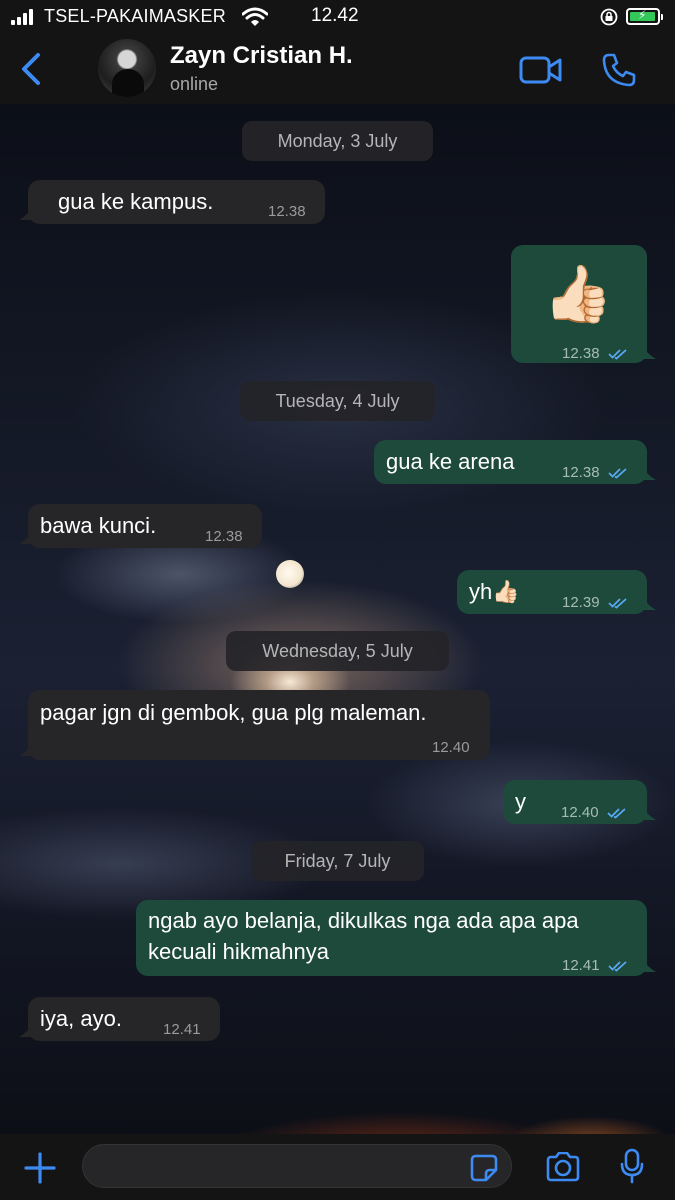  Describe the element at coordinates (644, 16) in the screenshot. I see `battery-icon: ⚡` at that location.